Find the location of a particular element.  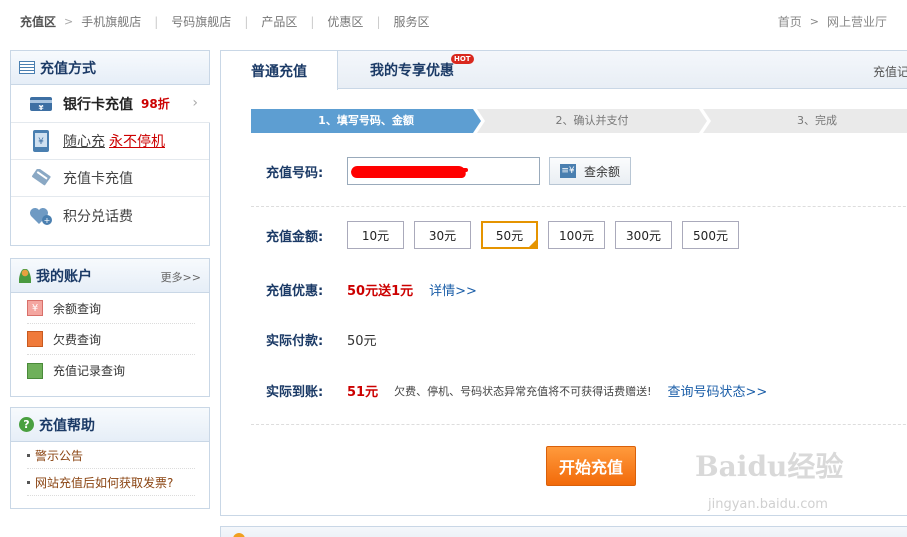

phone-yen-icon: ¥ is located at coordinates (41, 141).